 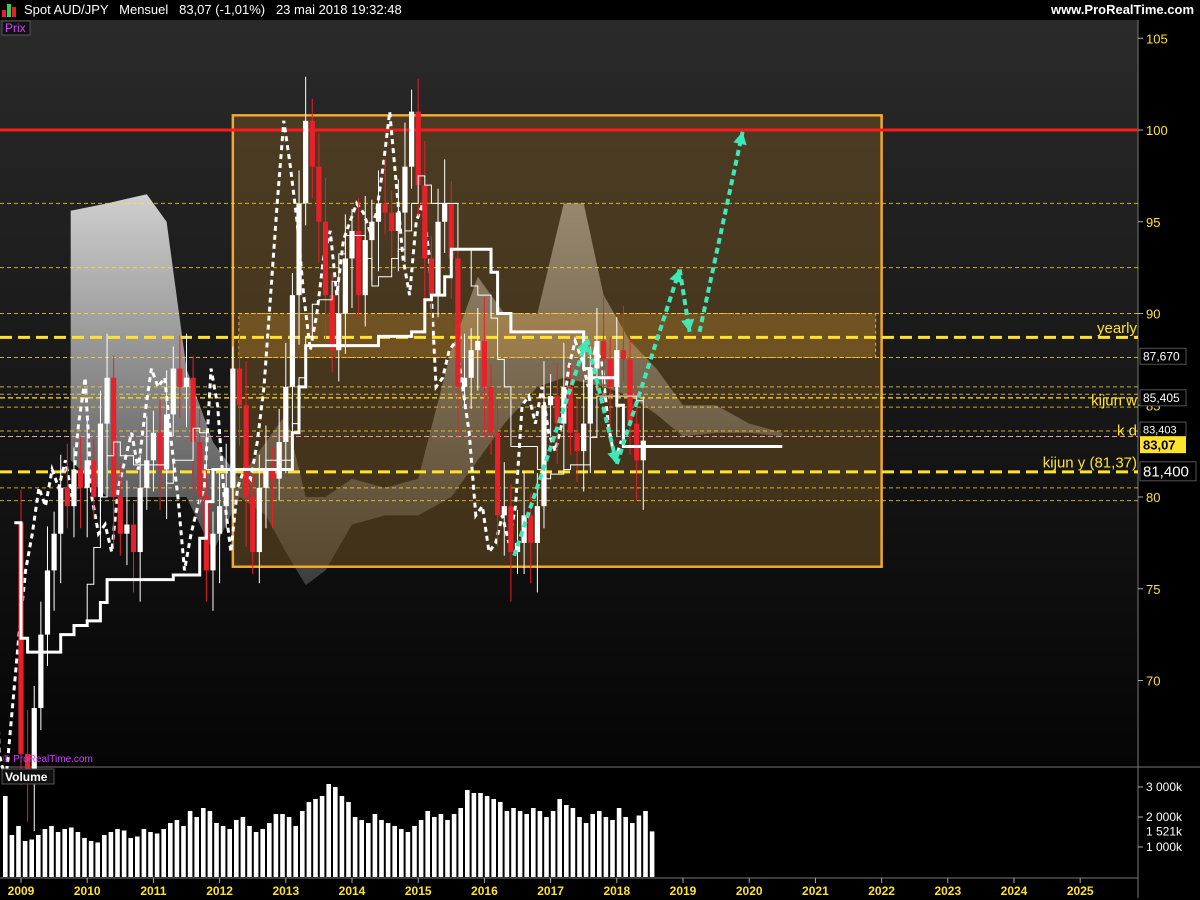 I want to click on site-link: www.ProRealTime.com, so click(x=1122, y=9).